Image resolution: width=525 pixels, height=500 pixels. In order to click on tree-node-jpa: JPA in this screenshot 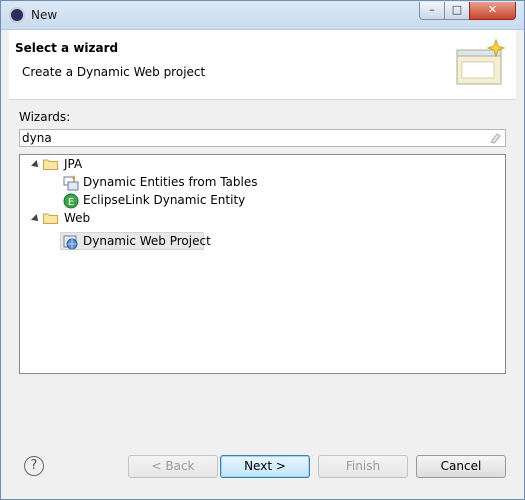, I will do `click(73, 164)`.